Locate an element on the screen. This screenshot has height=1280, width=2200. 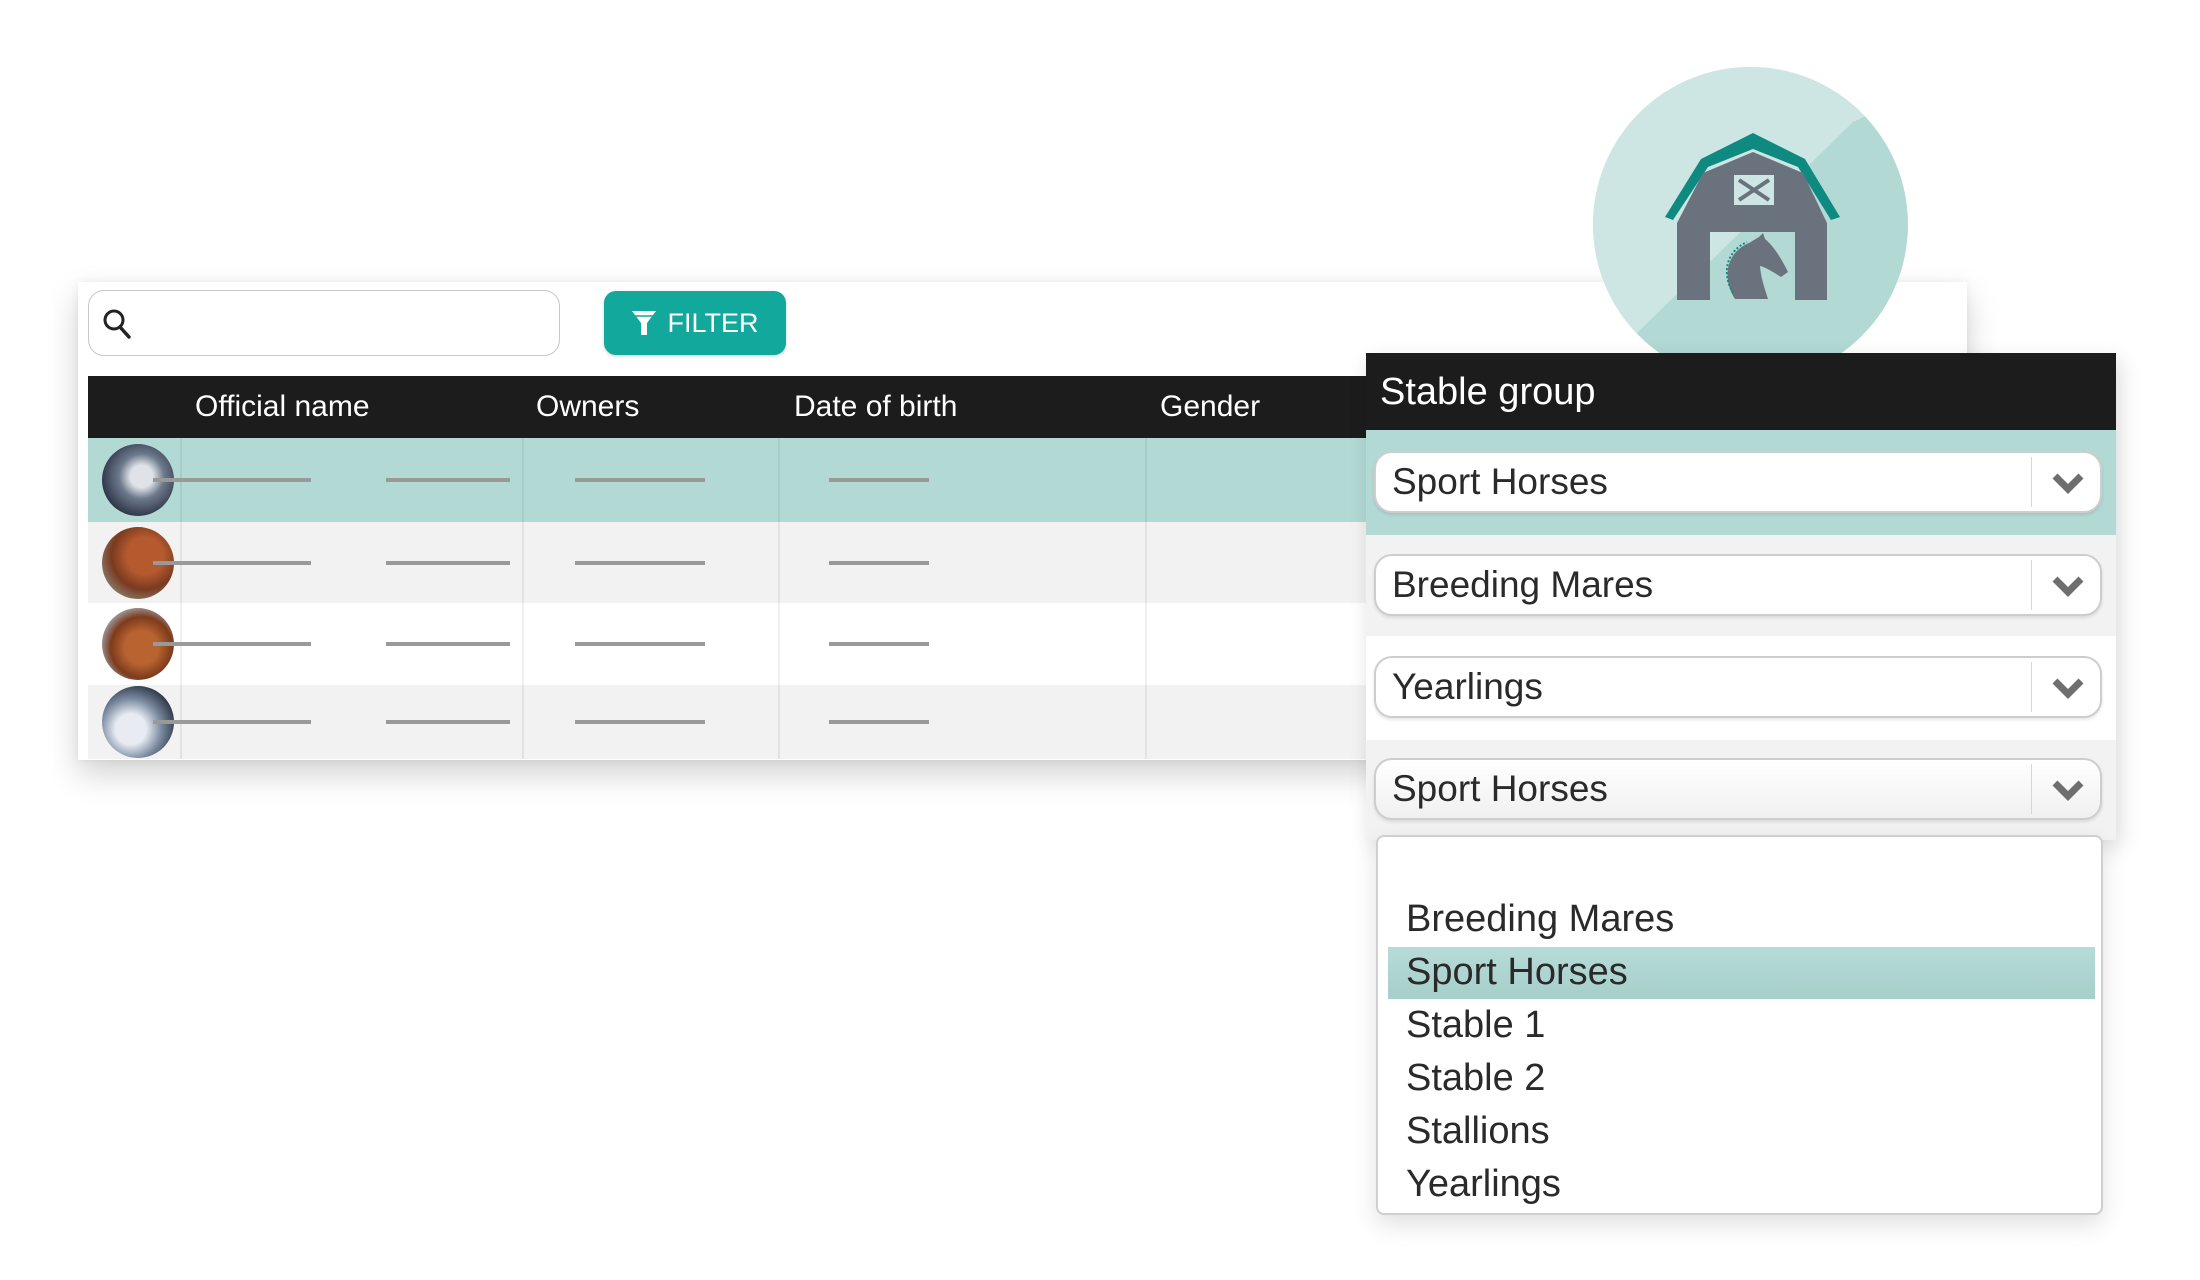
dropdown-option-label: Stallions is located at coordinates (1478, 1131).